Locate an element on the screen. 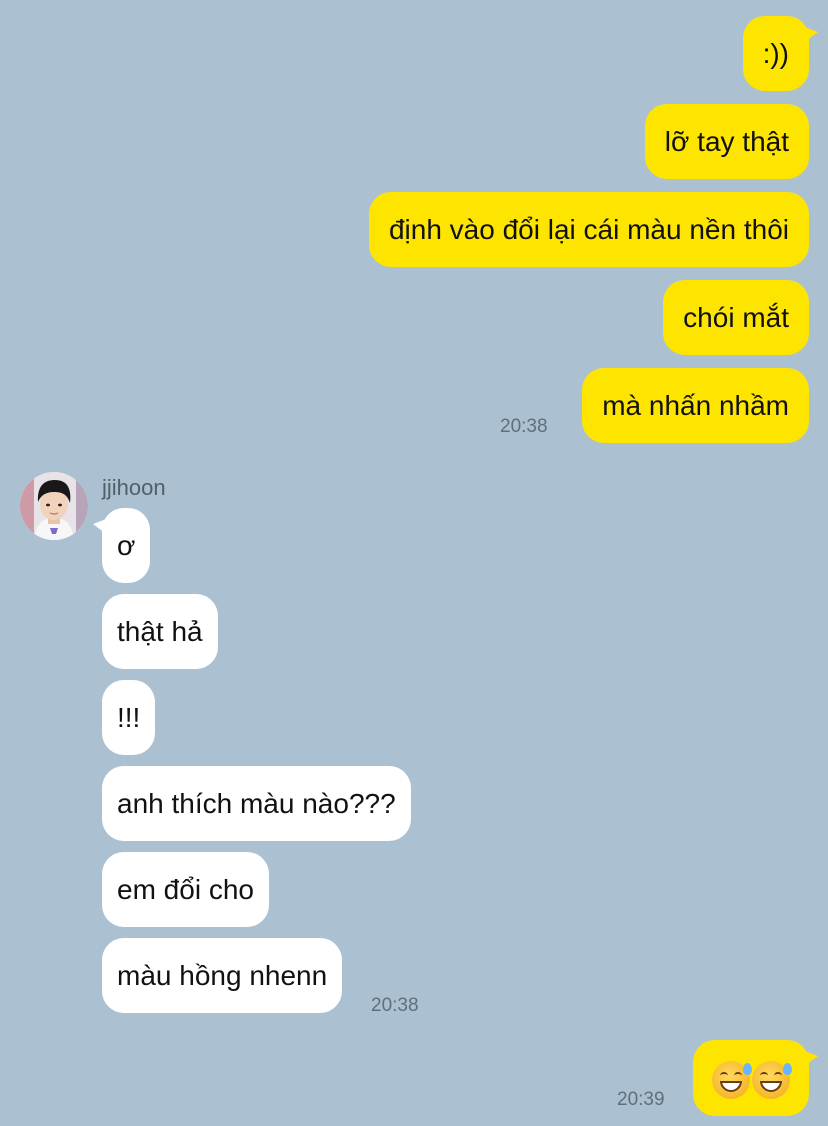 The height and width of the screenshot is (1126, 828). incoming-message-bubble: !!! is located at coordinates (129, 717).